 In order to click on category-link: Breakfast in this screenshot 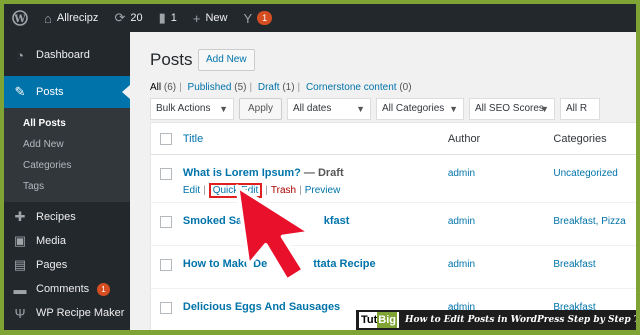, I will do `click(574, 264)`.